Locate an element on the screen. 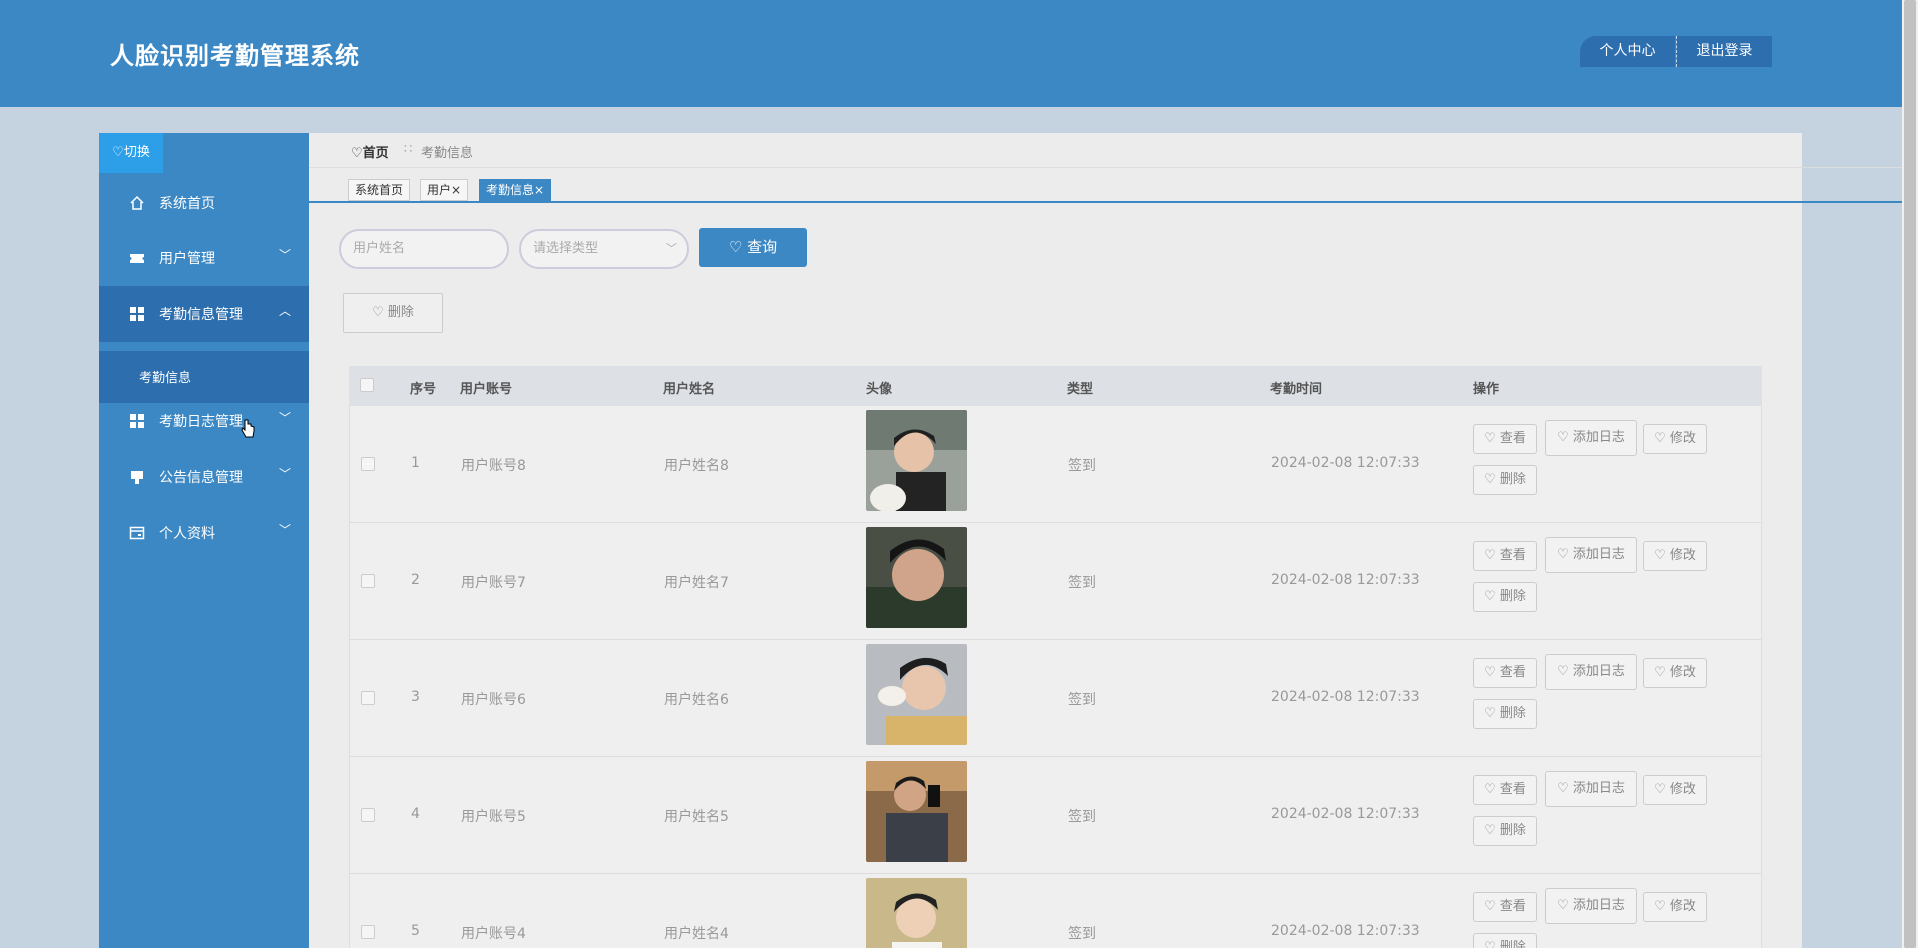  sidebar-item-attendance: 考勤信息管理 ︿ is located at coordinates (204, 314).